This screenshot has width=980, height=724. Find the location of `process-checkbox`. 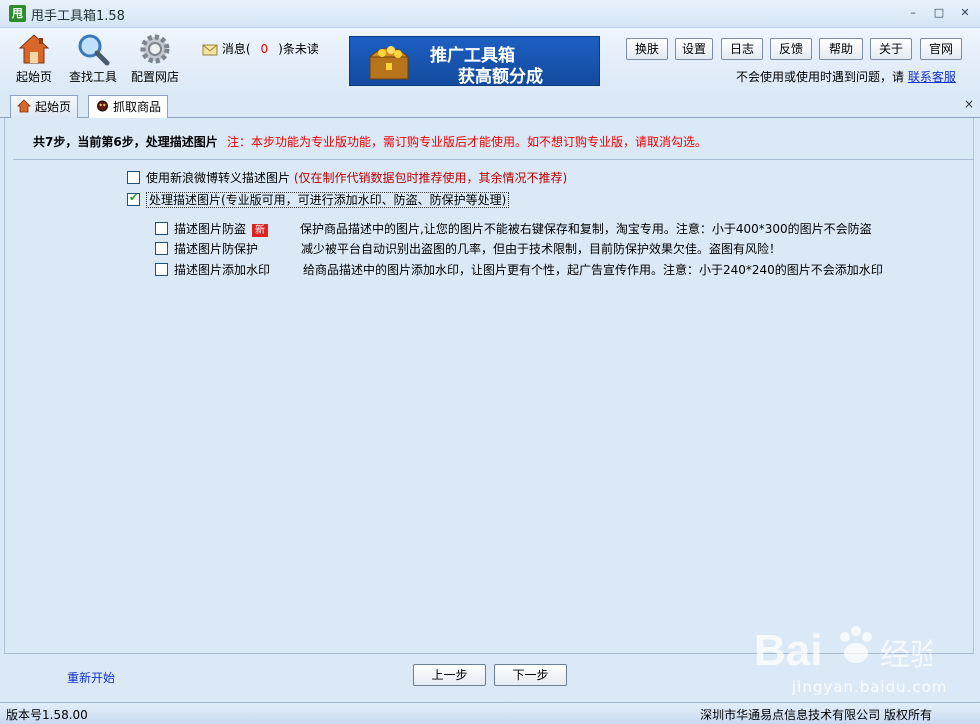

process-checkbox is located at coordinates (133, 198).